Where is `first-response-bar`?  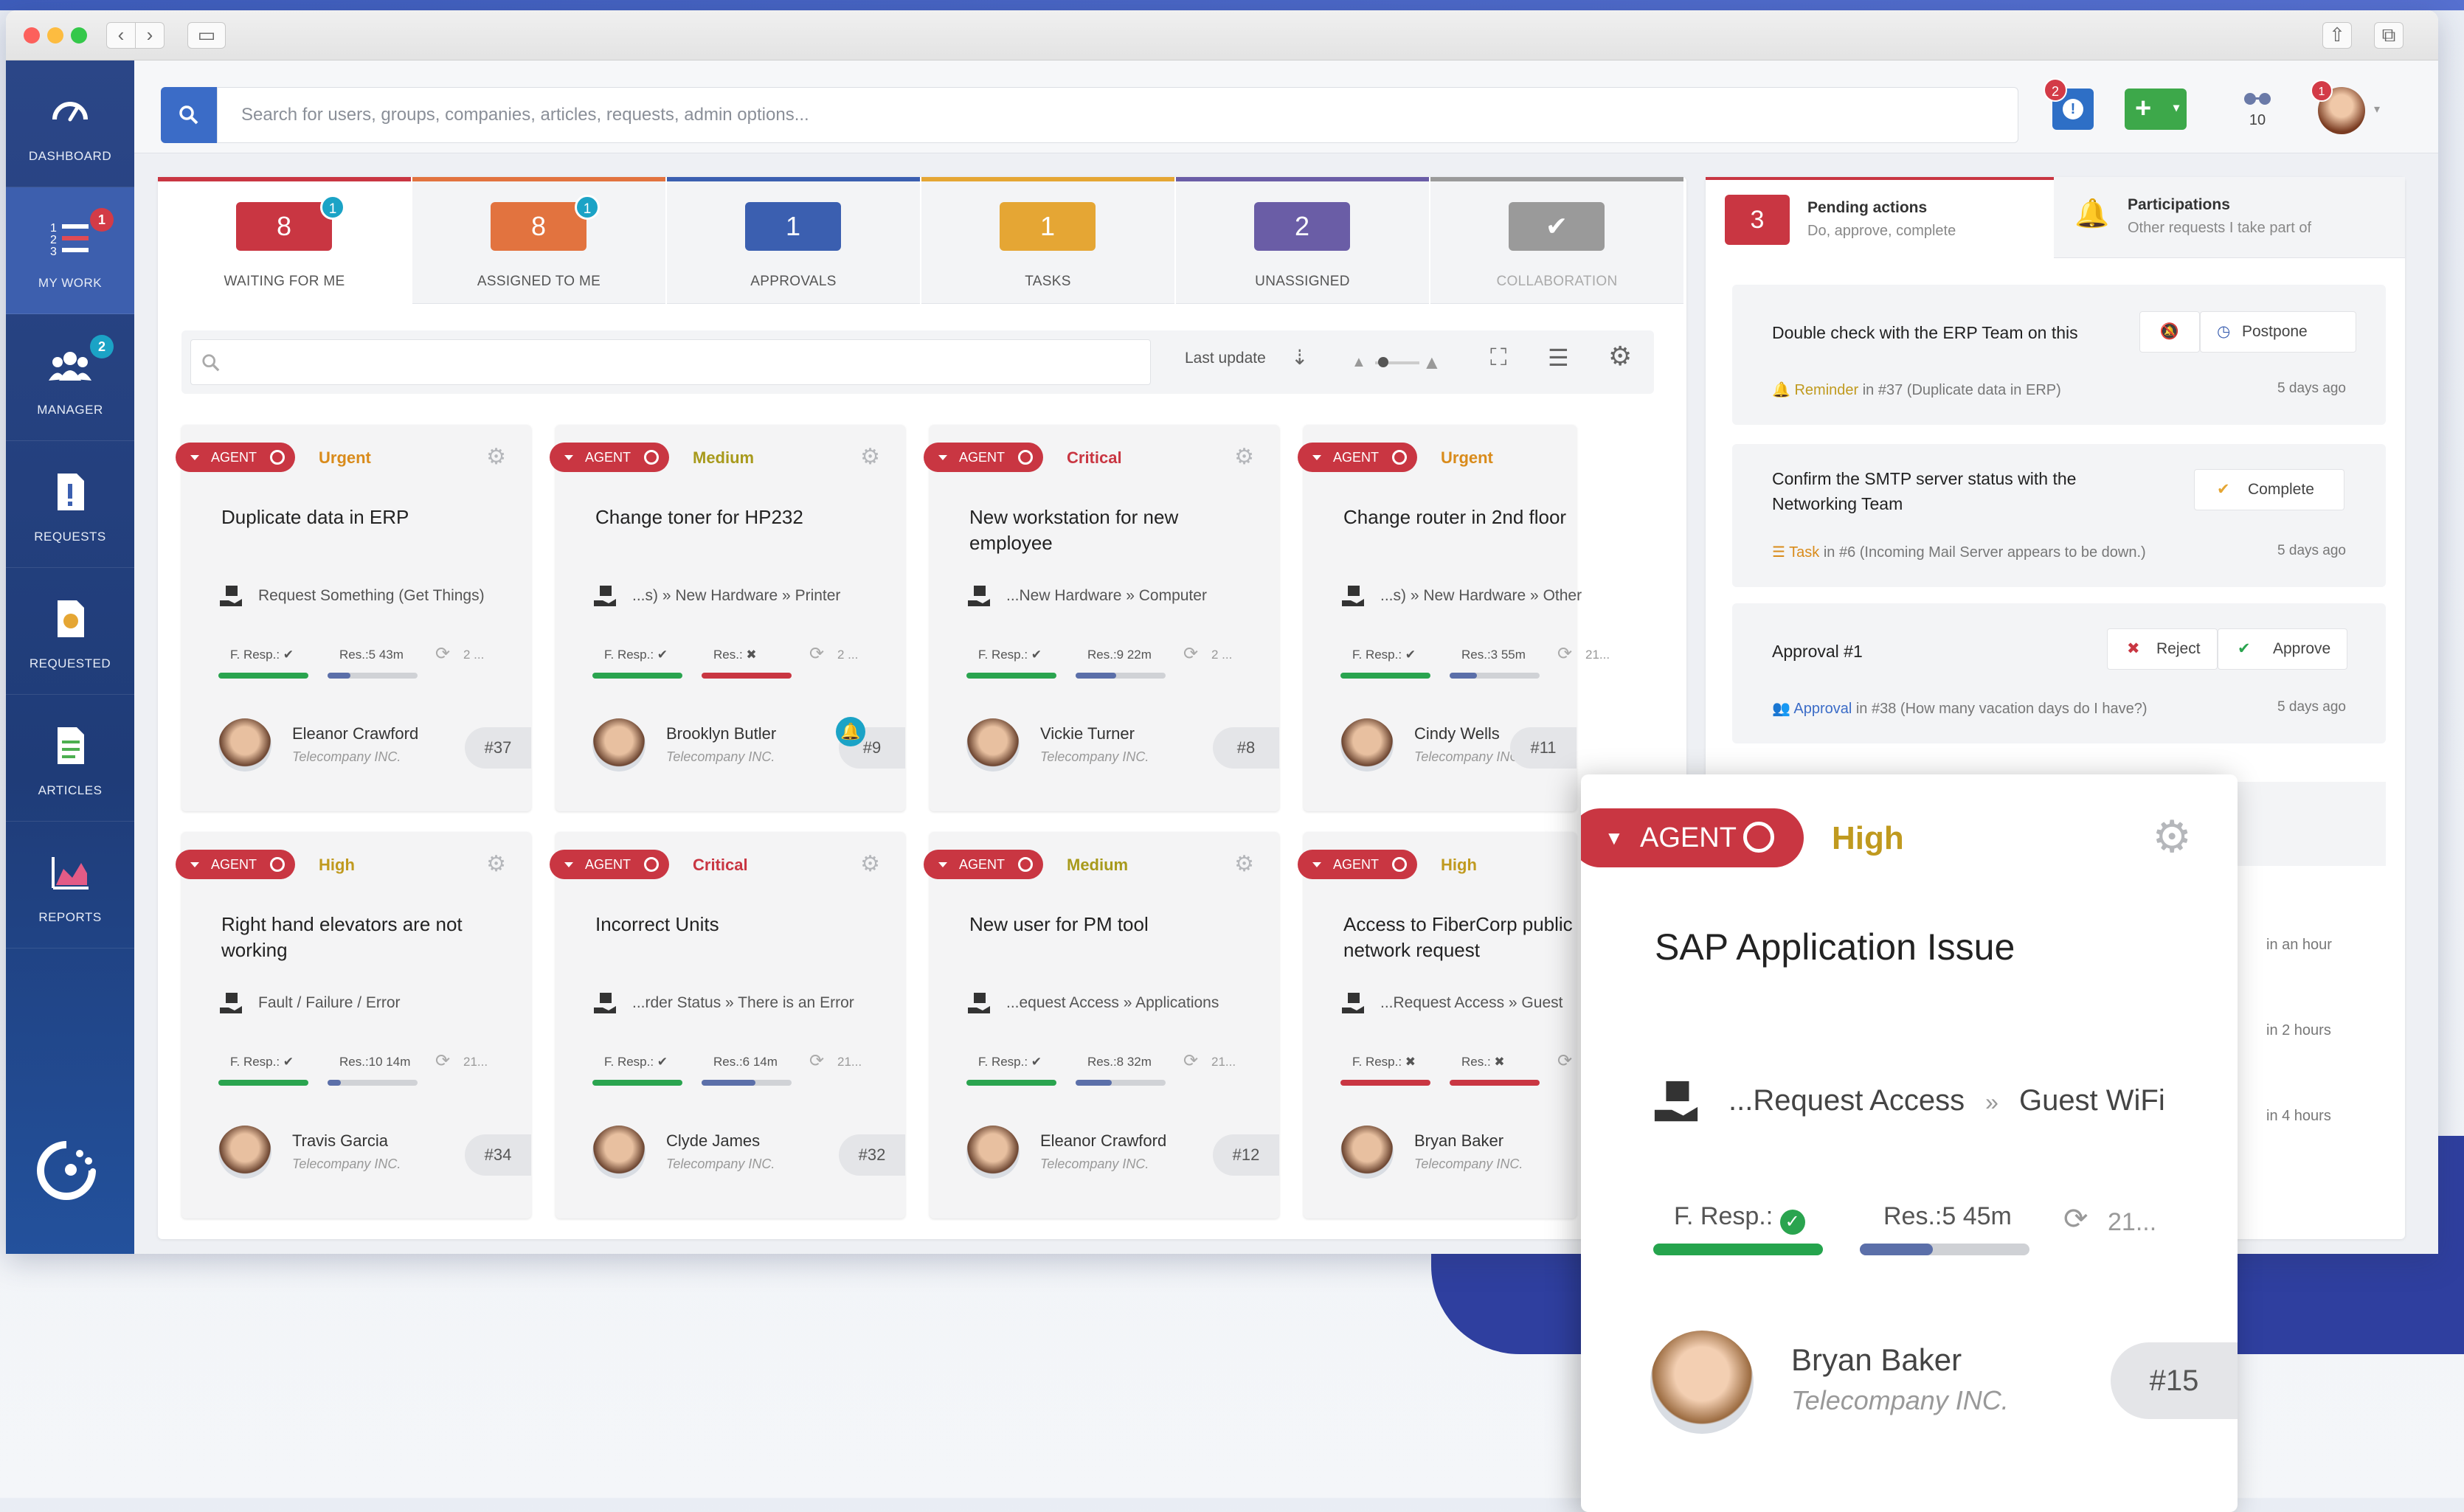 first-response-bar is located at coordinates (637, 676).